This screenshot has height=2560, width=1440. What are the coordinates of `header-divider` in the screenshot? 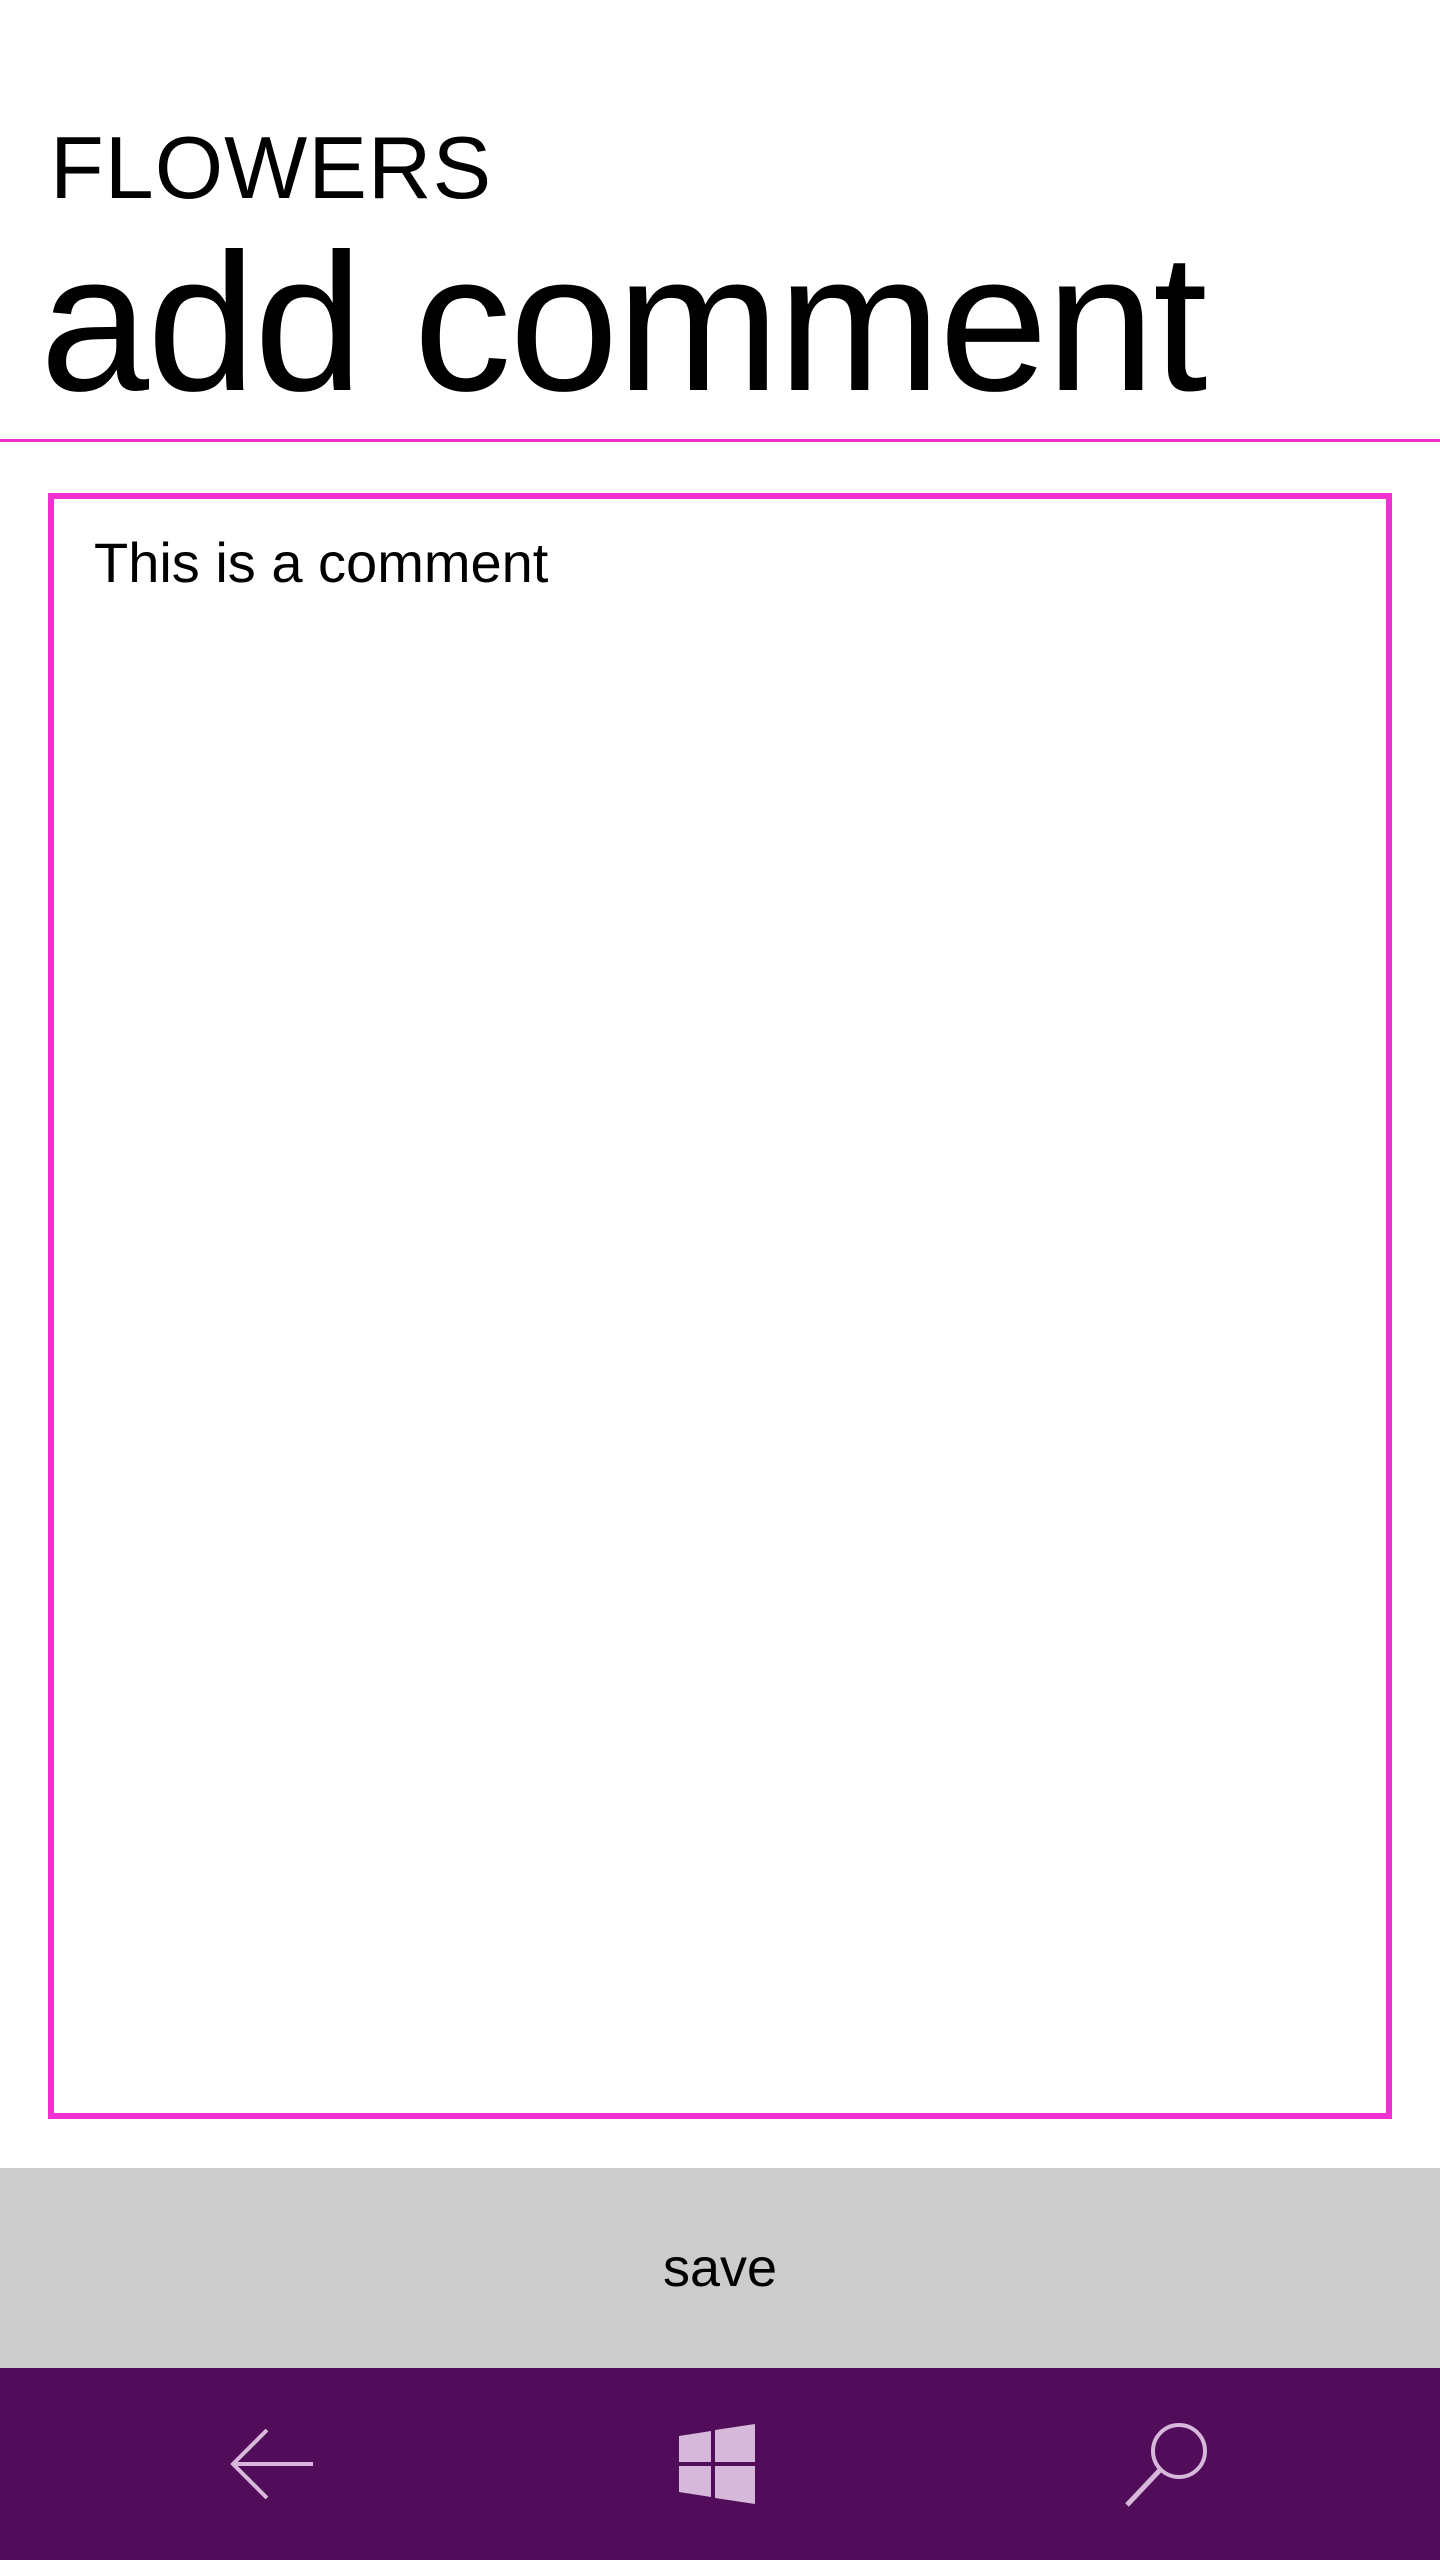 It's located at (720, 440).